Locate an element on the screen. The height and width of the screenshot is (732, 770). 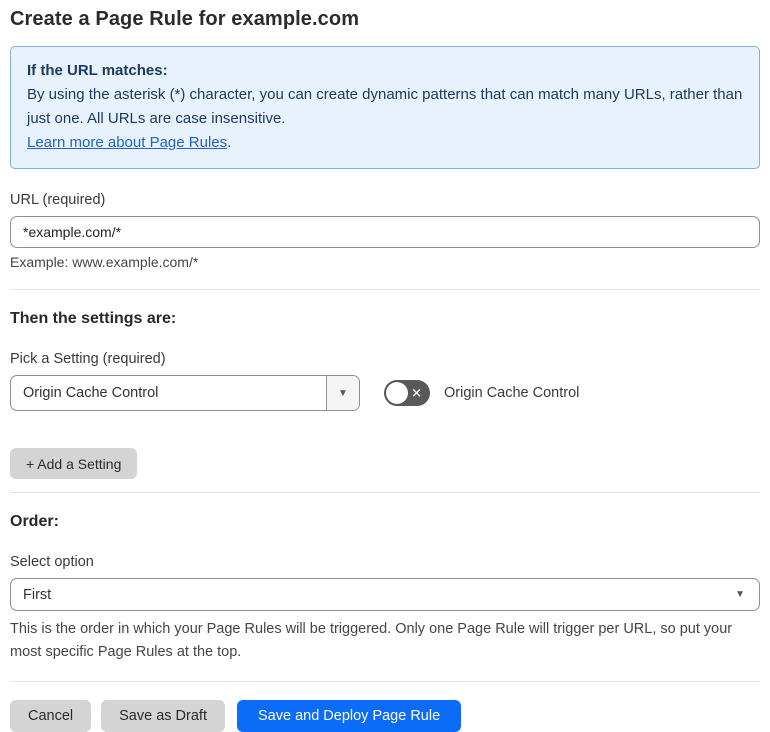
url-input is located at coordinates (385, 232).